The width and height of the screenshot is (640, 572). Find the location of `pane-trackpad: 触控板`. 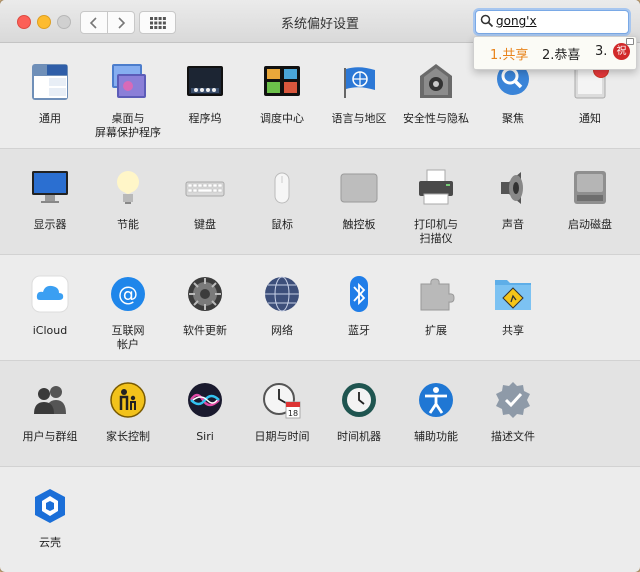

pane-trackpad: 触控板 is located at coordinates (359, 200).